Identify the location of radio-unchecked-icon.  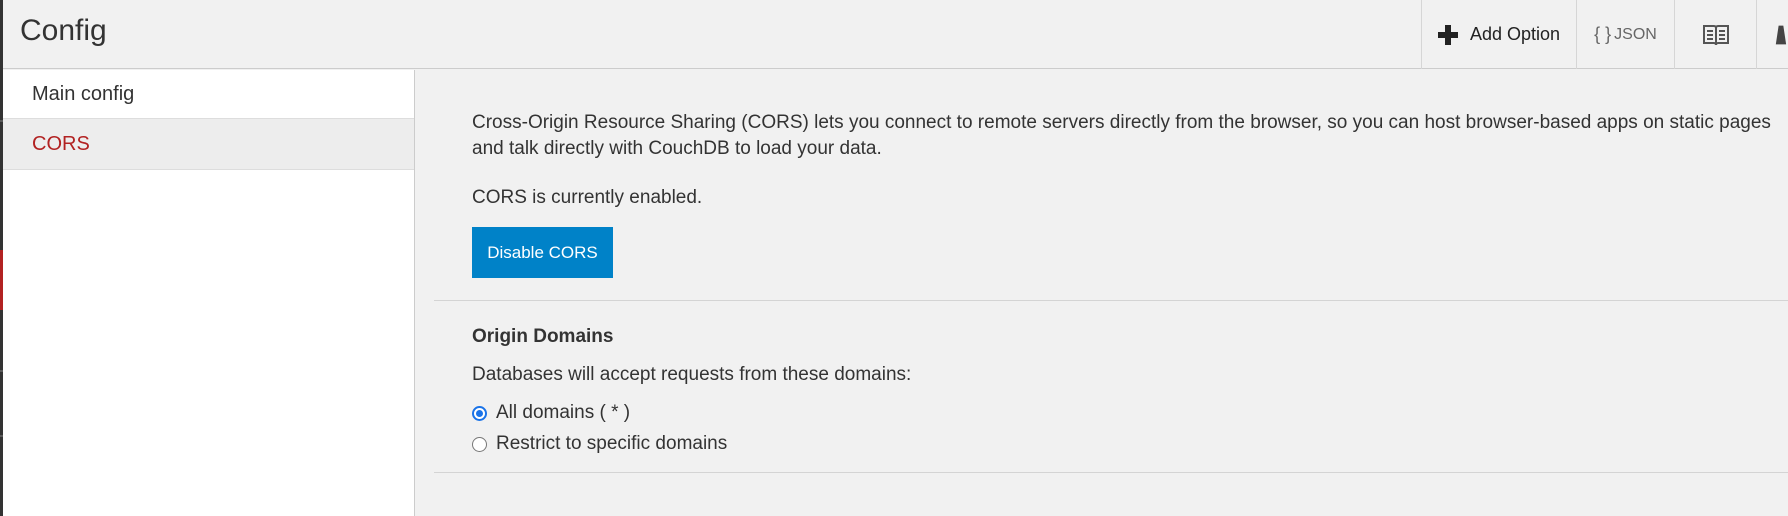
(479, 444).